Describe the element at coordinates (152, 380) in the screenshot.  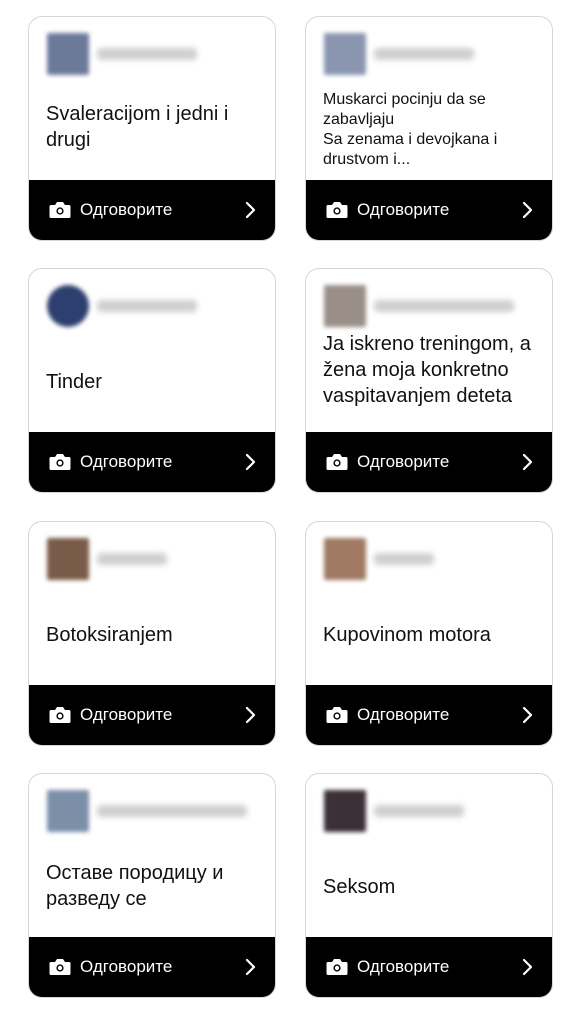
I see `question-response-card: Tinder Одговорите` at that location.